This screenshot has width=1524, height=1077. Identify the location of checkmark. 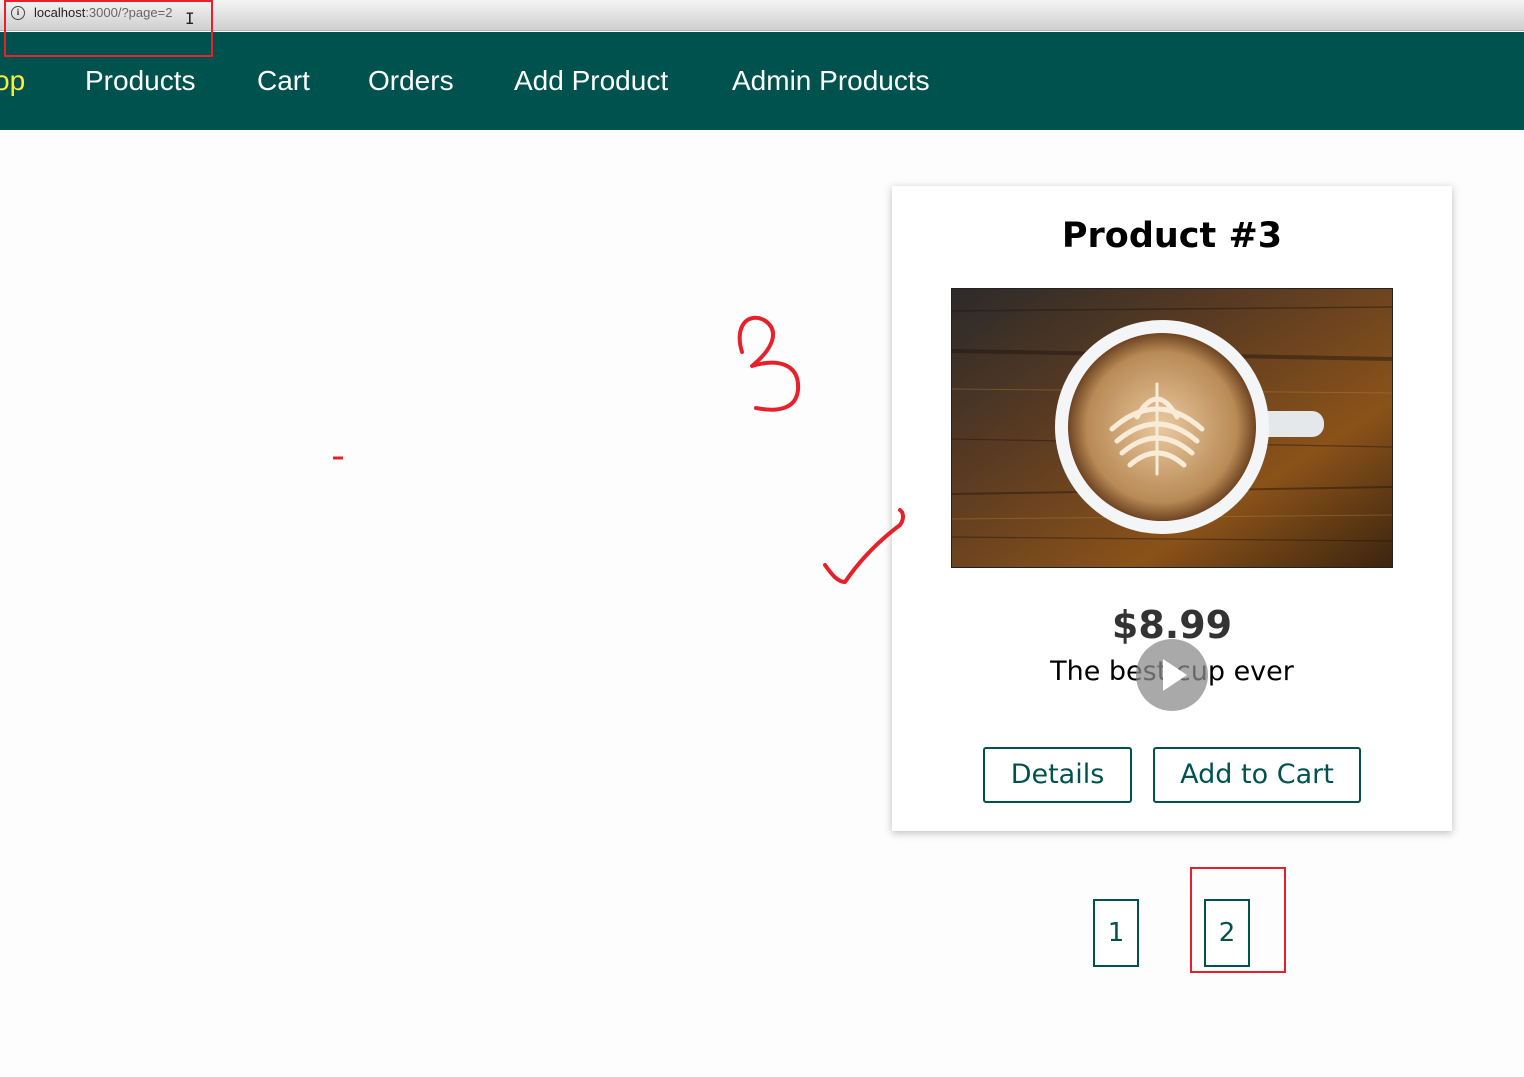
(864, 546).